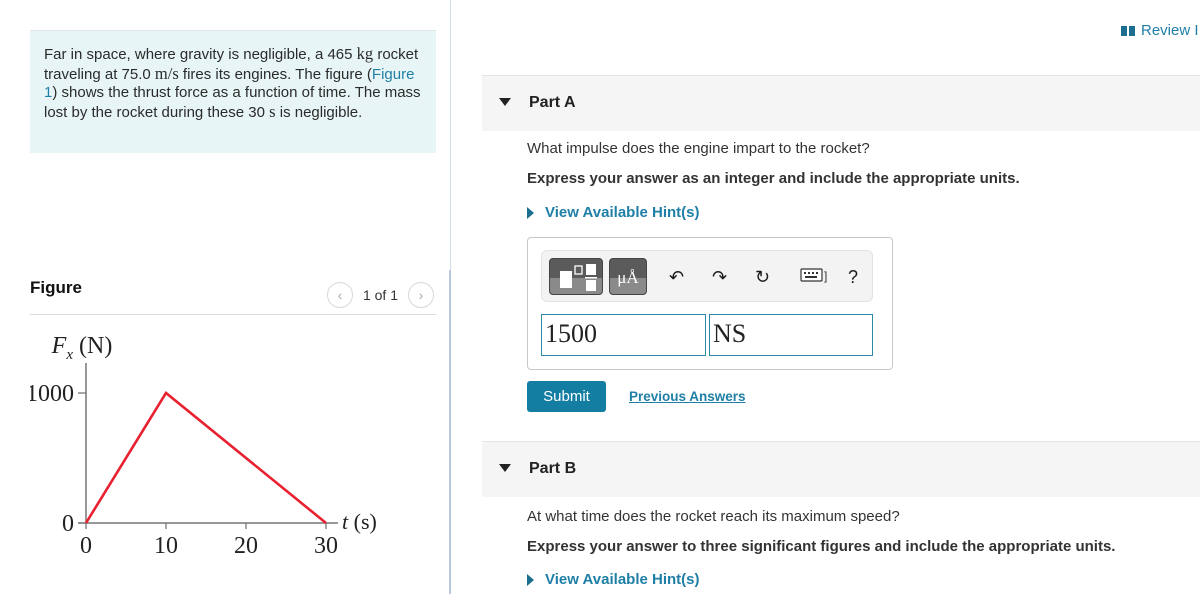 This screenshot has height=594, width=1200. I want to click on reset-button: ↻, so click(762, 277).